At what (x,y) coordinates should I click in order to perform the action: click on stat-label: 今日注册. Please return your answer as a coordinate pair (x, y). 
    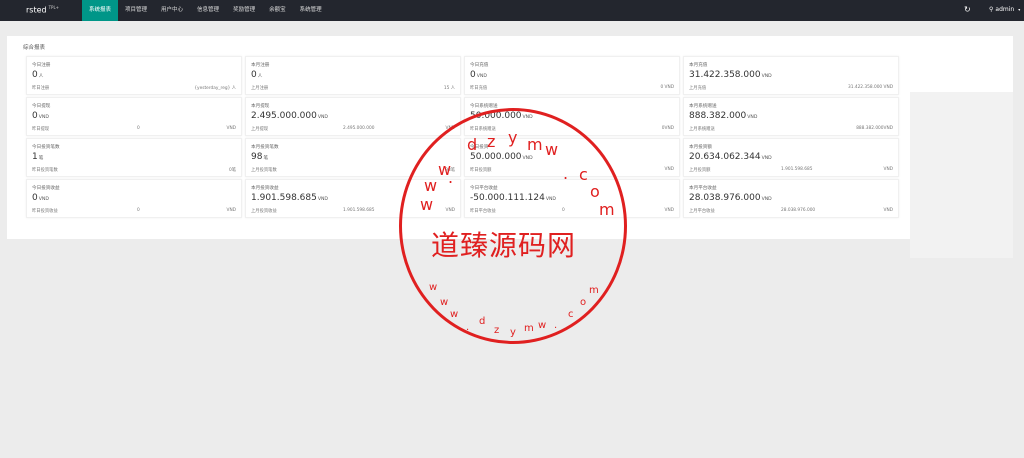
    Looking at the image, I should click on (41, 65).